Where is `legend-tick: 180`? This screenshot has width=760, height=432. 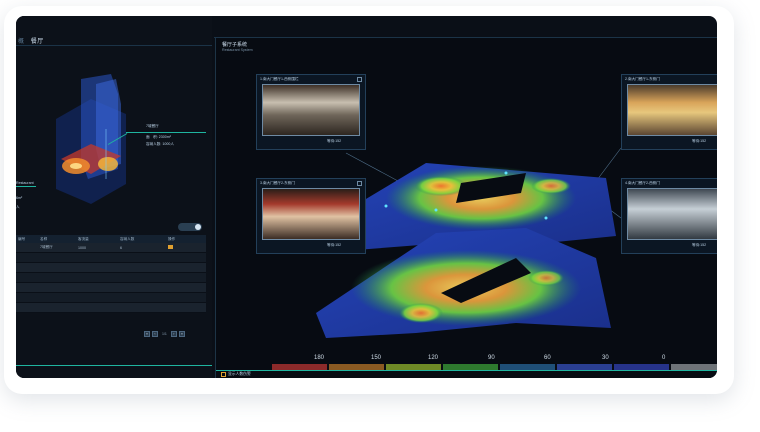 legend-tick: 180 is located at coordinates (319, 358).